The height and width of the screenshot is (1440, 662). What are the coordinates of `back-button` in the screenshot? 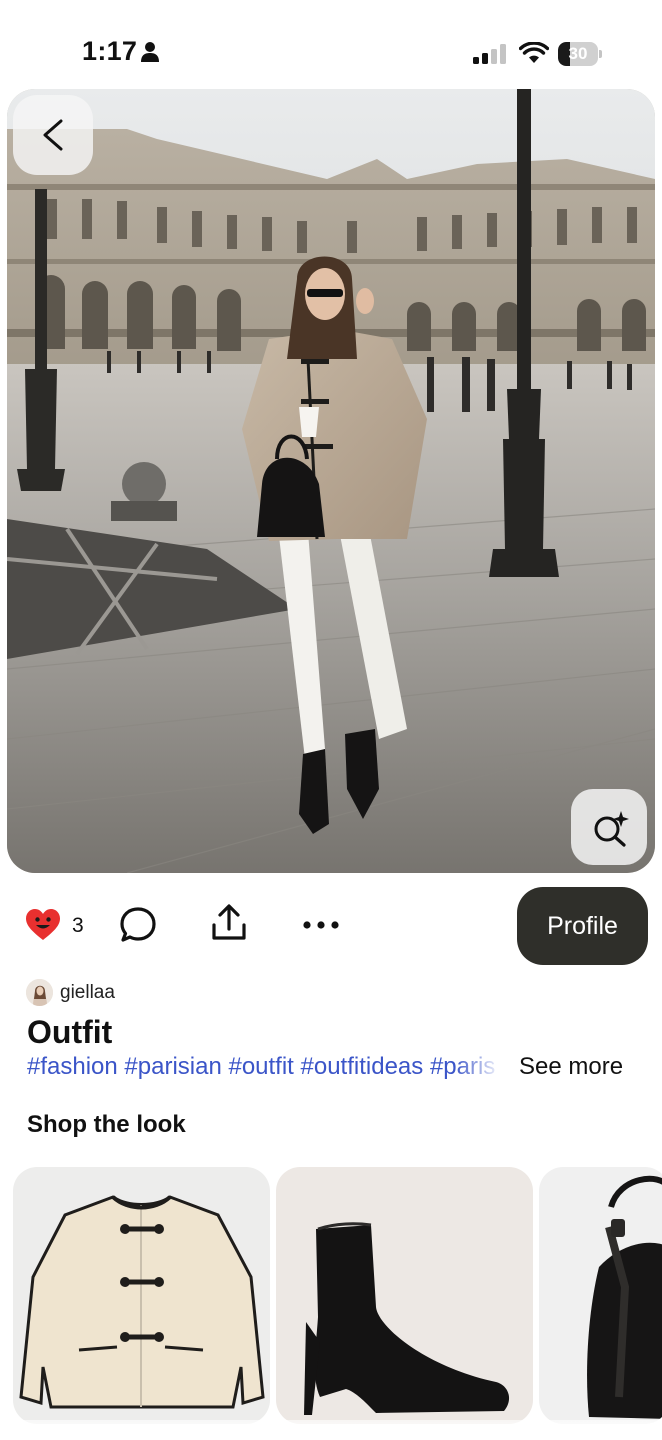 It's located at (53, 135).